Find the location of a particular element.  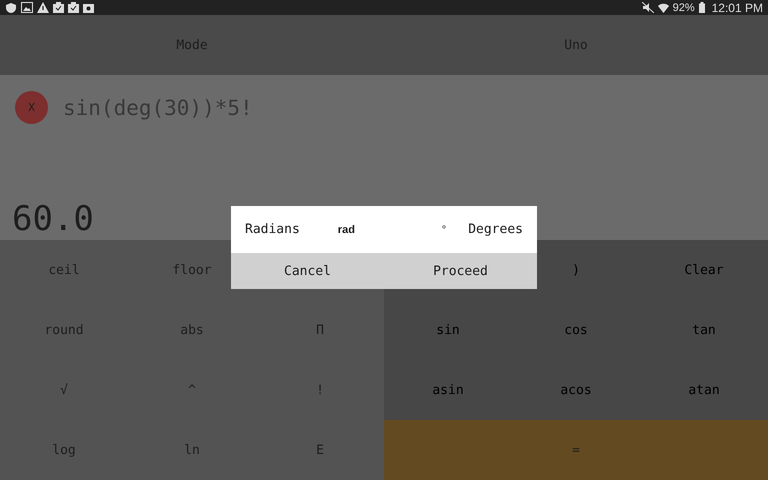

shield-icon is located at coordinates (11, 8).